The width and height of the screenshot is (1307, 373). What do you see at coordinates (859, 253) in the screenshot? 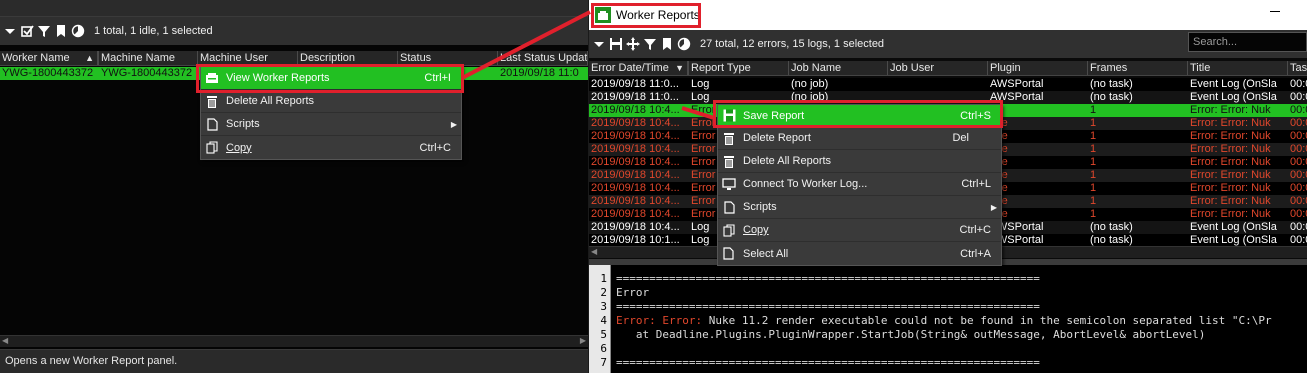
I see `menu-item-select-all: Select All Ctrl+A` at bounding box center [859, 253].